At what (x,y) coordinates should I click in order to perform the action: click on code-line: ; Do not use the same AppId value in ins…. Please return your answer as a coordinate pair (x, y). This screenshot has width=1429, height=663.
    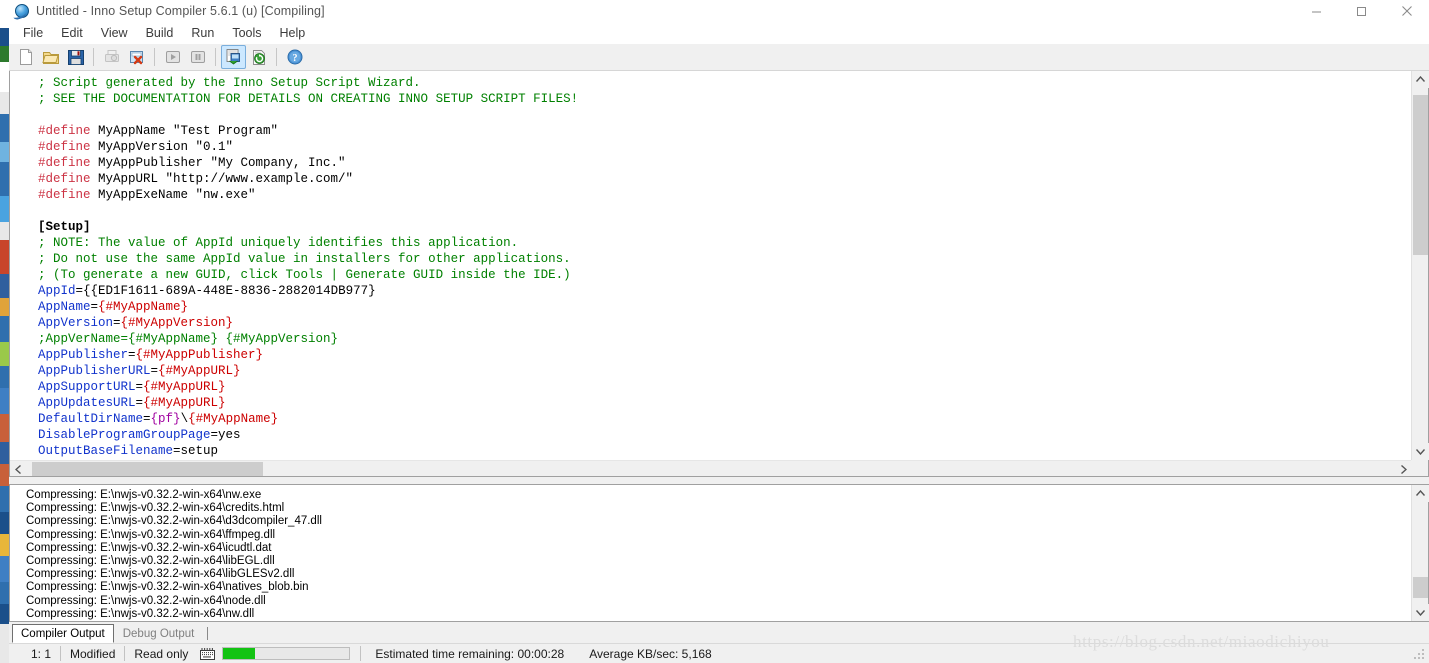
    Looking at the image, I should click on (724, 259).